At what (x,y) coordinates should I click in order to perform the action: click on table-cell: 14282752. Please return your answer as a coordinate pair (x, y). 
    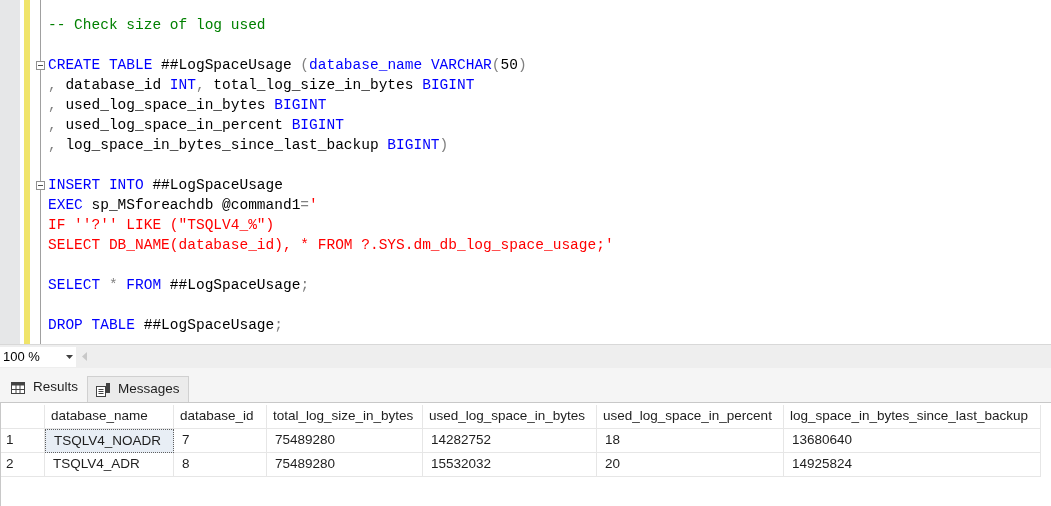
    Looking at the image, I should click on (510, 441).